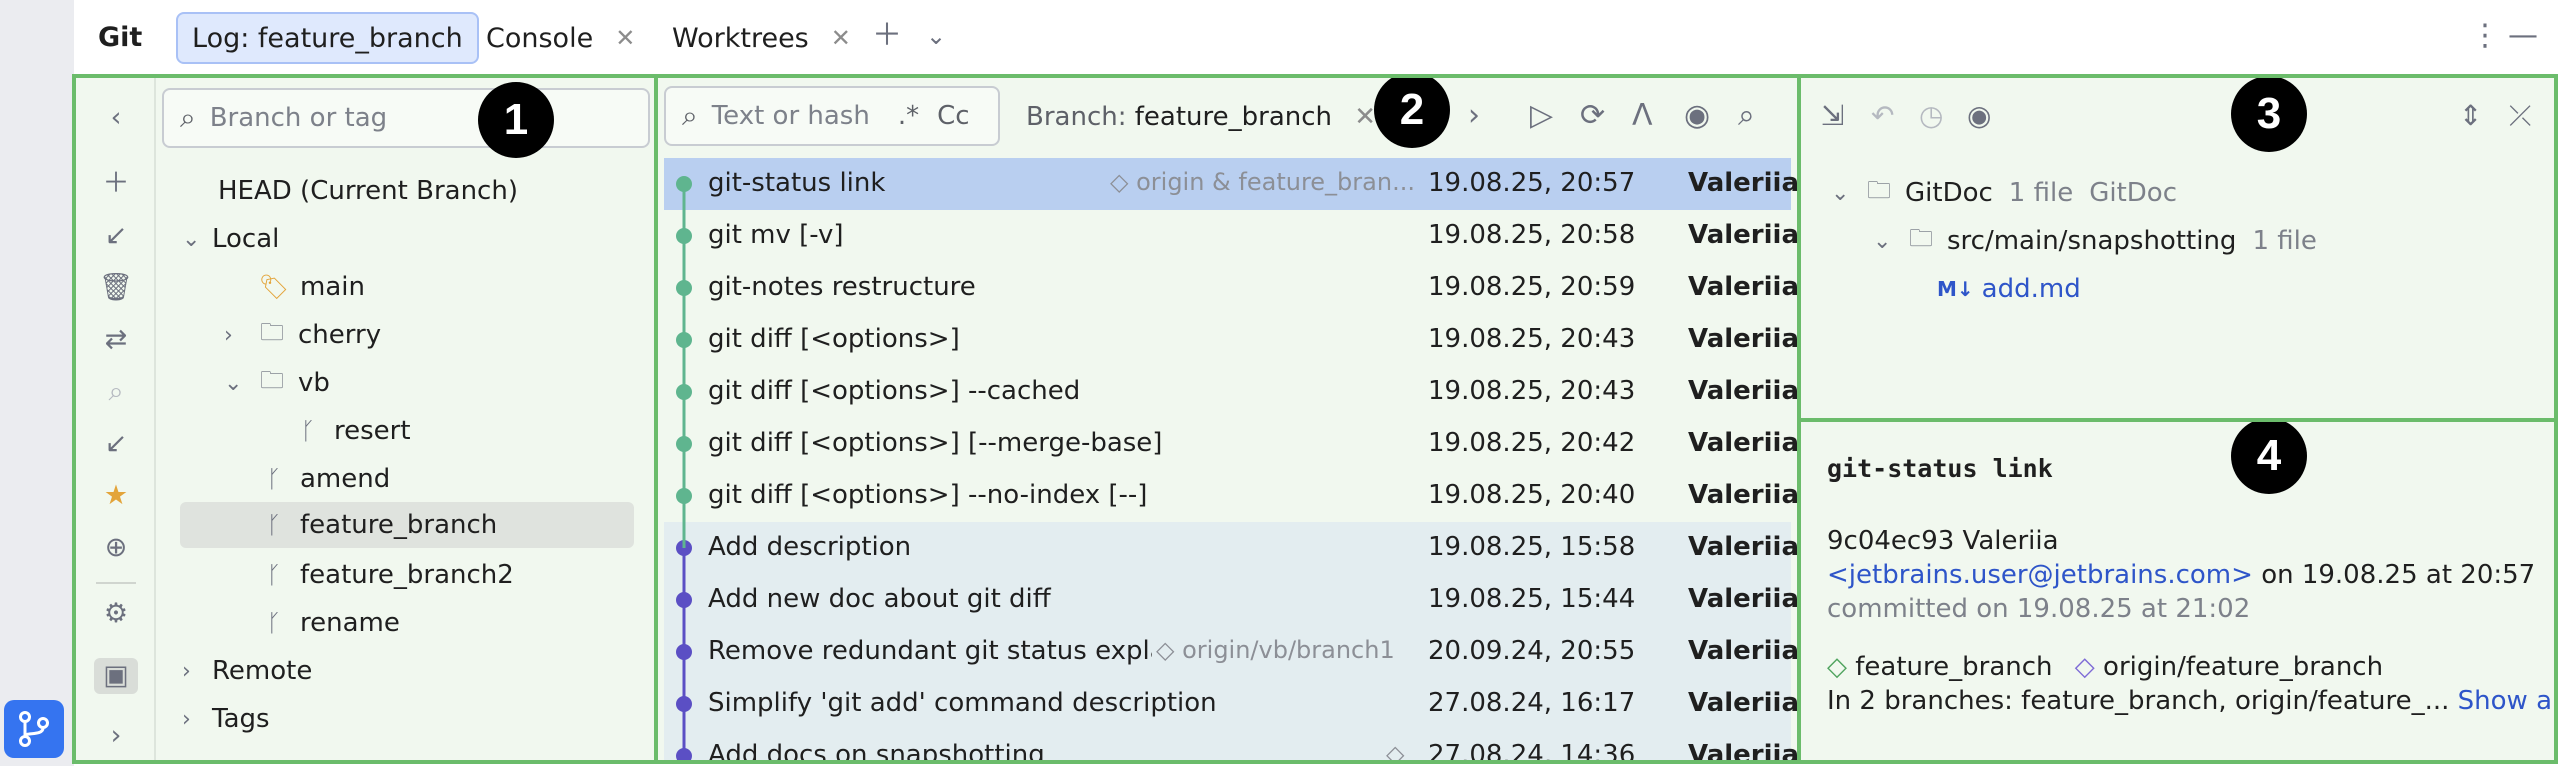  What do you see at coordinates (560, 38) in the screenshot?
I see `tab-console: Console ✕` at bounding box center [560, 38].